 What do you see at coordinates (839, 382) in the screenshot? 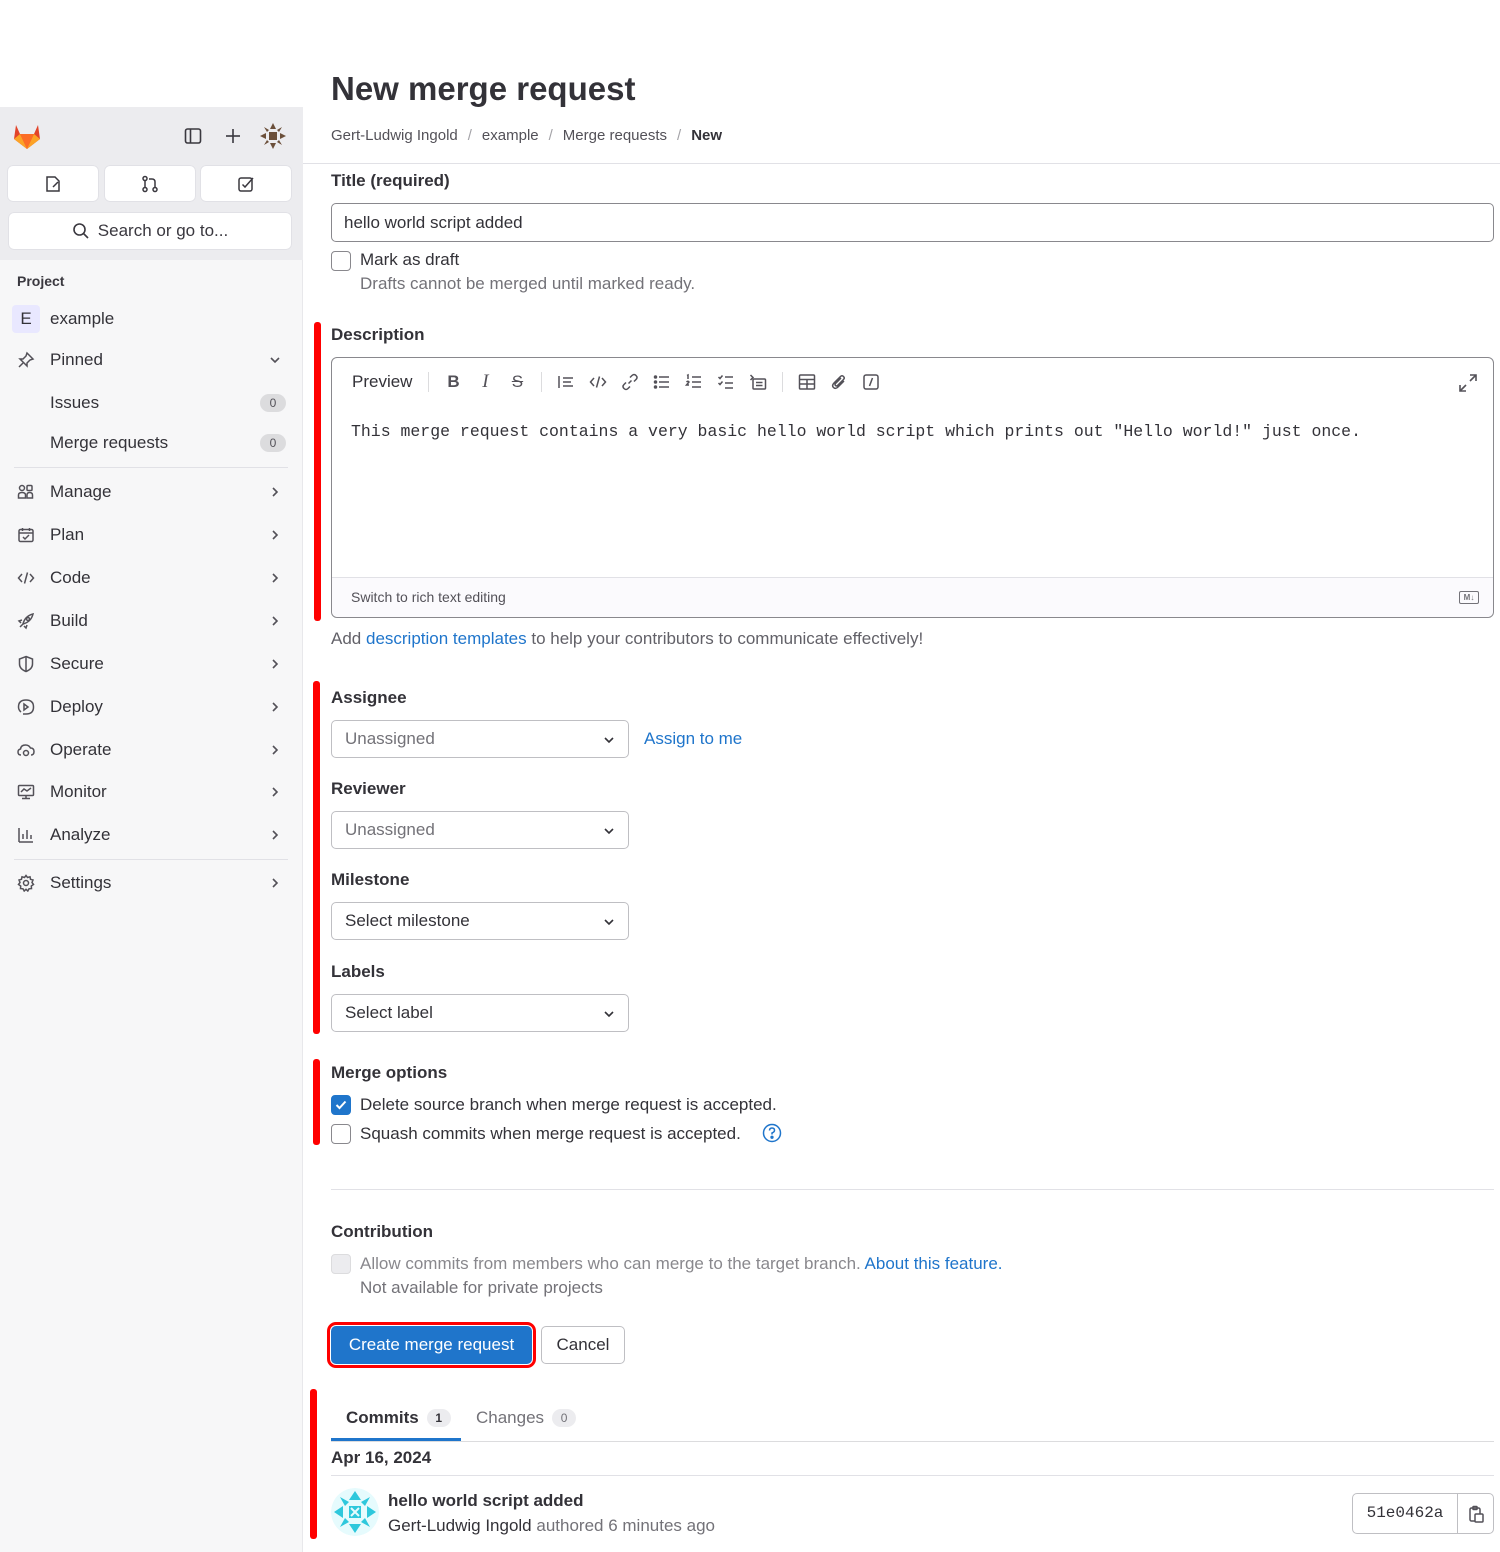
I see `attach-file-icon` at bounding box center [839, 382].